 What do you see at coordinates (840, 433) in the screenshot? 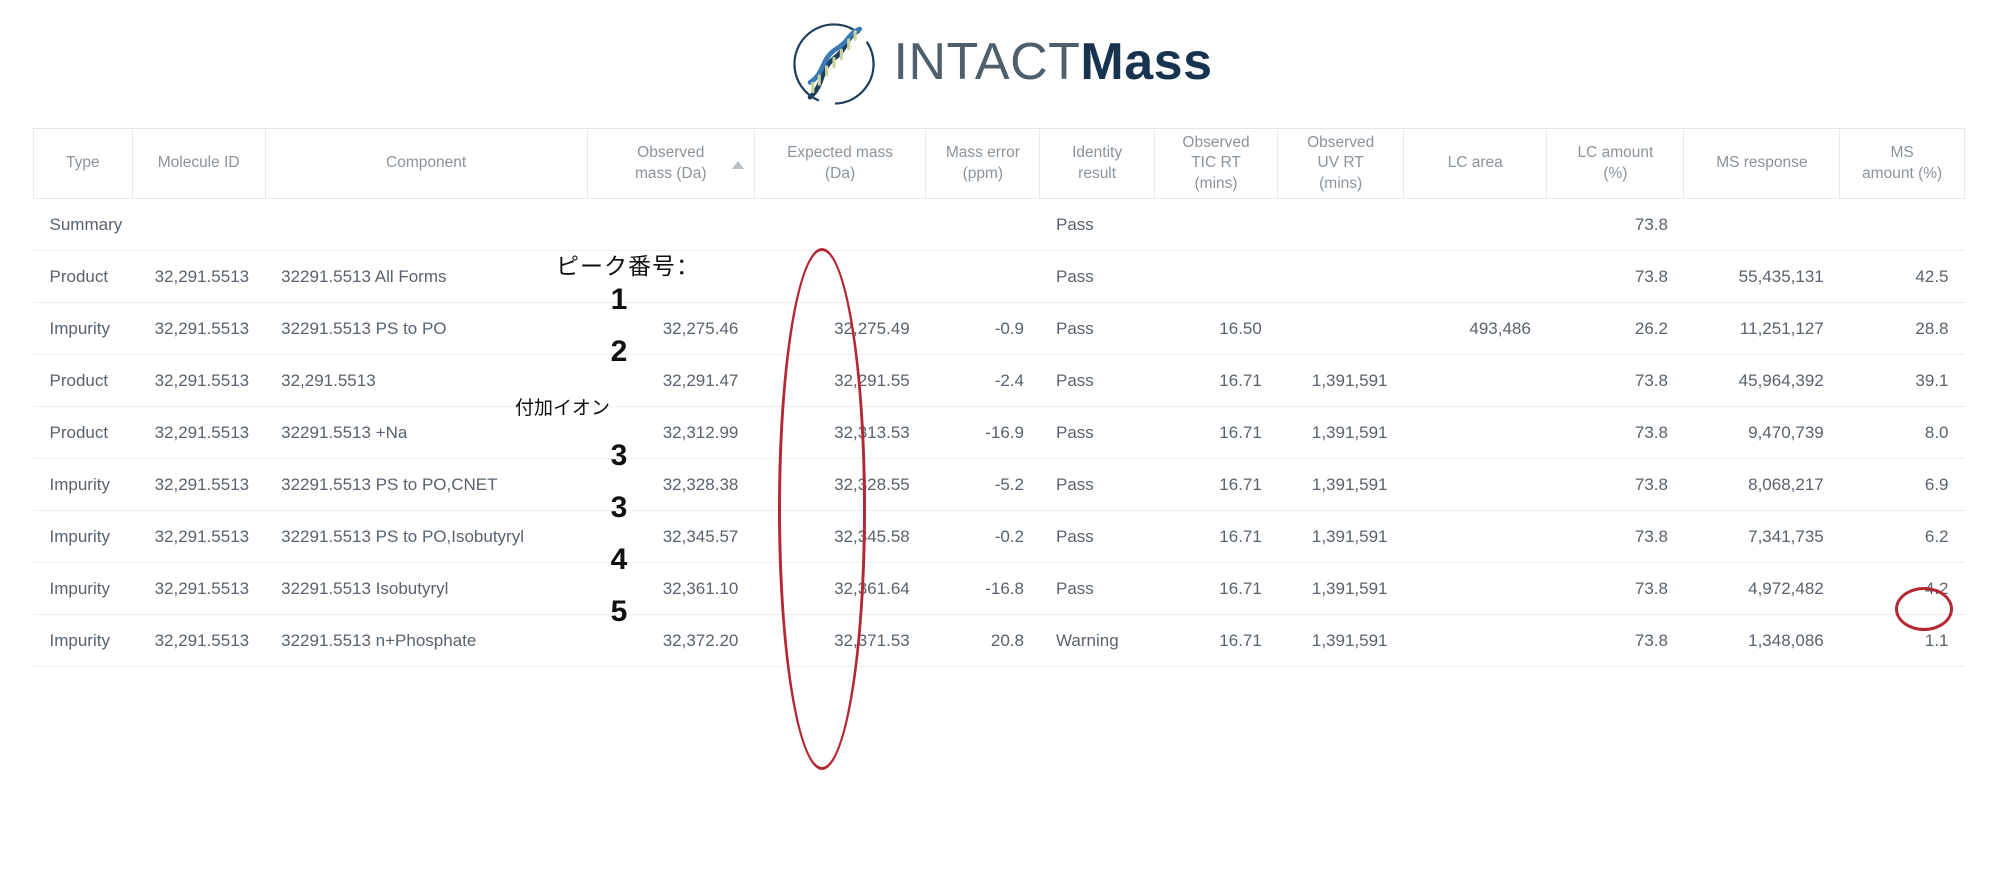
I see `cell-expected-mass: 32,313.53` at bounding box center [840, 433].